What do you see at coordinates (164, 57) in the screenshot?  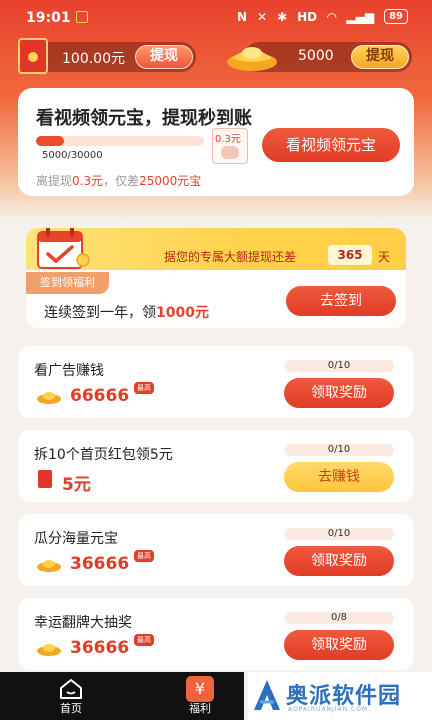 I see `cash-withdraw-button: 提现` at bounding box center [164, 57].